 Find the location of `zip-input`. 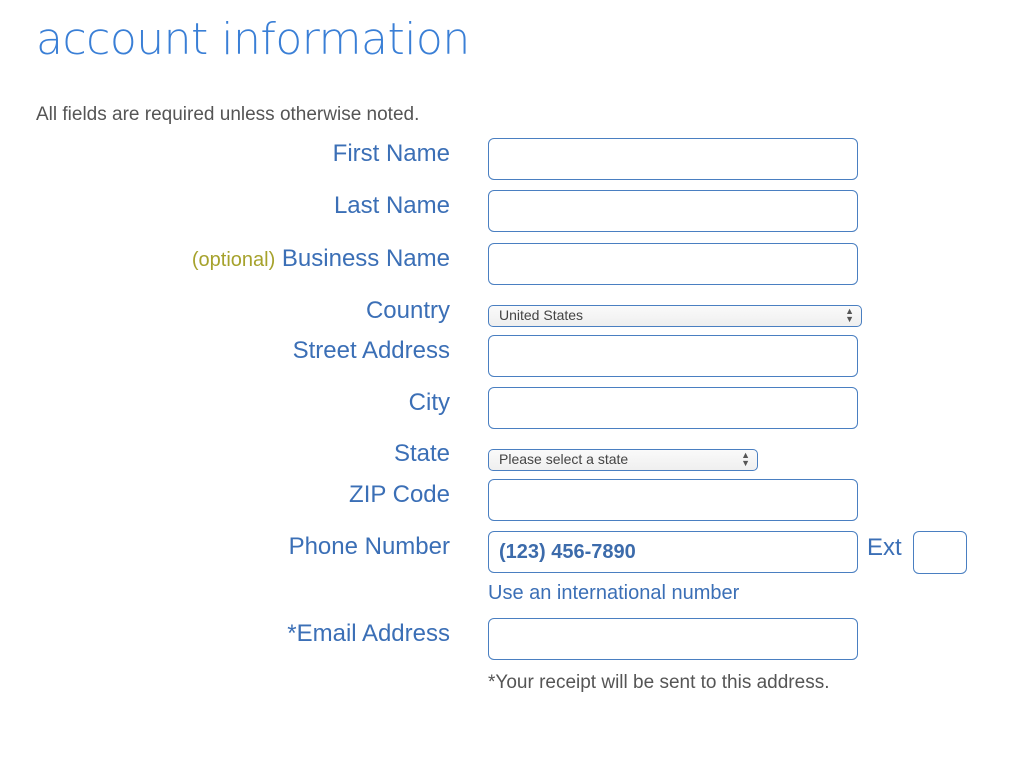

zip-input is located at coordinates (673, 500).